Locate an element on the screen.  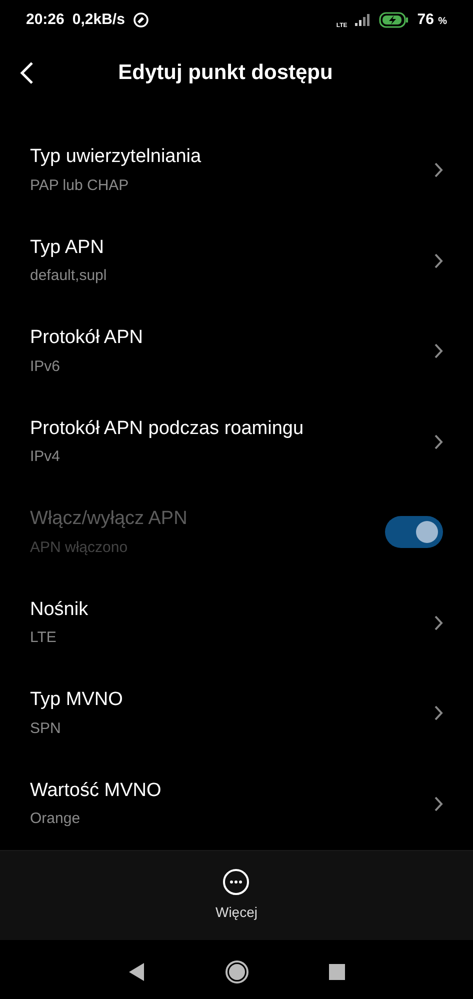
setting-value: default,supl is located at coordinates (69, 276).